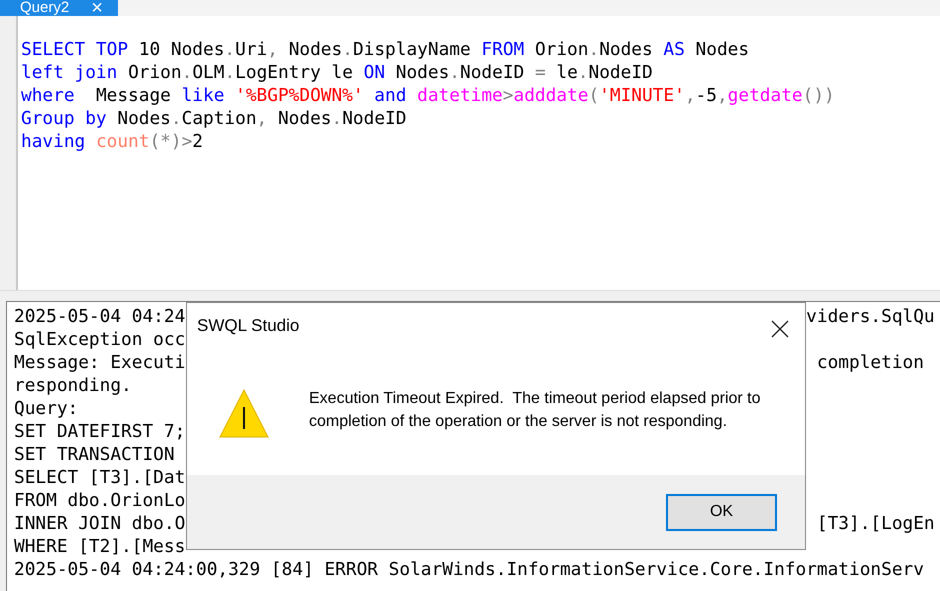 This screenshot has height=591, width=940. I want to click on log-line: FROM dbo.OrionLo, so click(100, 500).